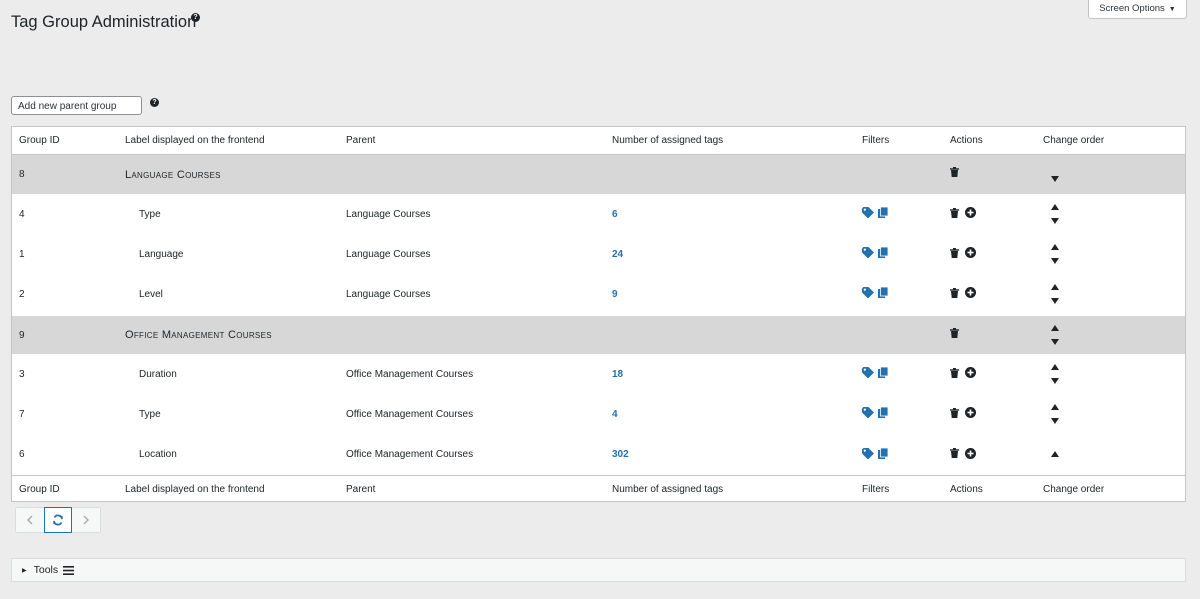 Image resolution: width=1200 pixels, height=599 pixels. What do you see at coordinates (360, 140) in the screenshot?
I see `col-header-parent: Parent` at bounding box center [360, 140].